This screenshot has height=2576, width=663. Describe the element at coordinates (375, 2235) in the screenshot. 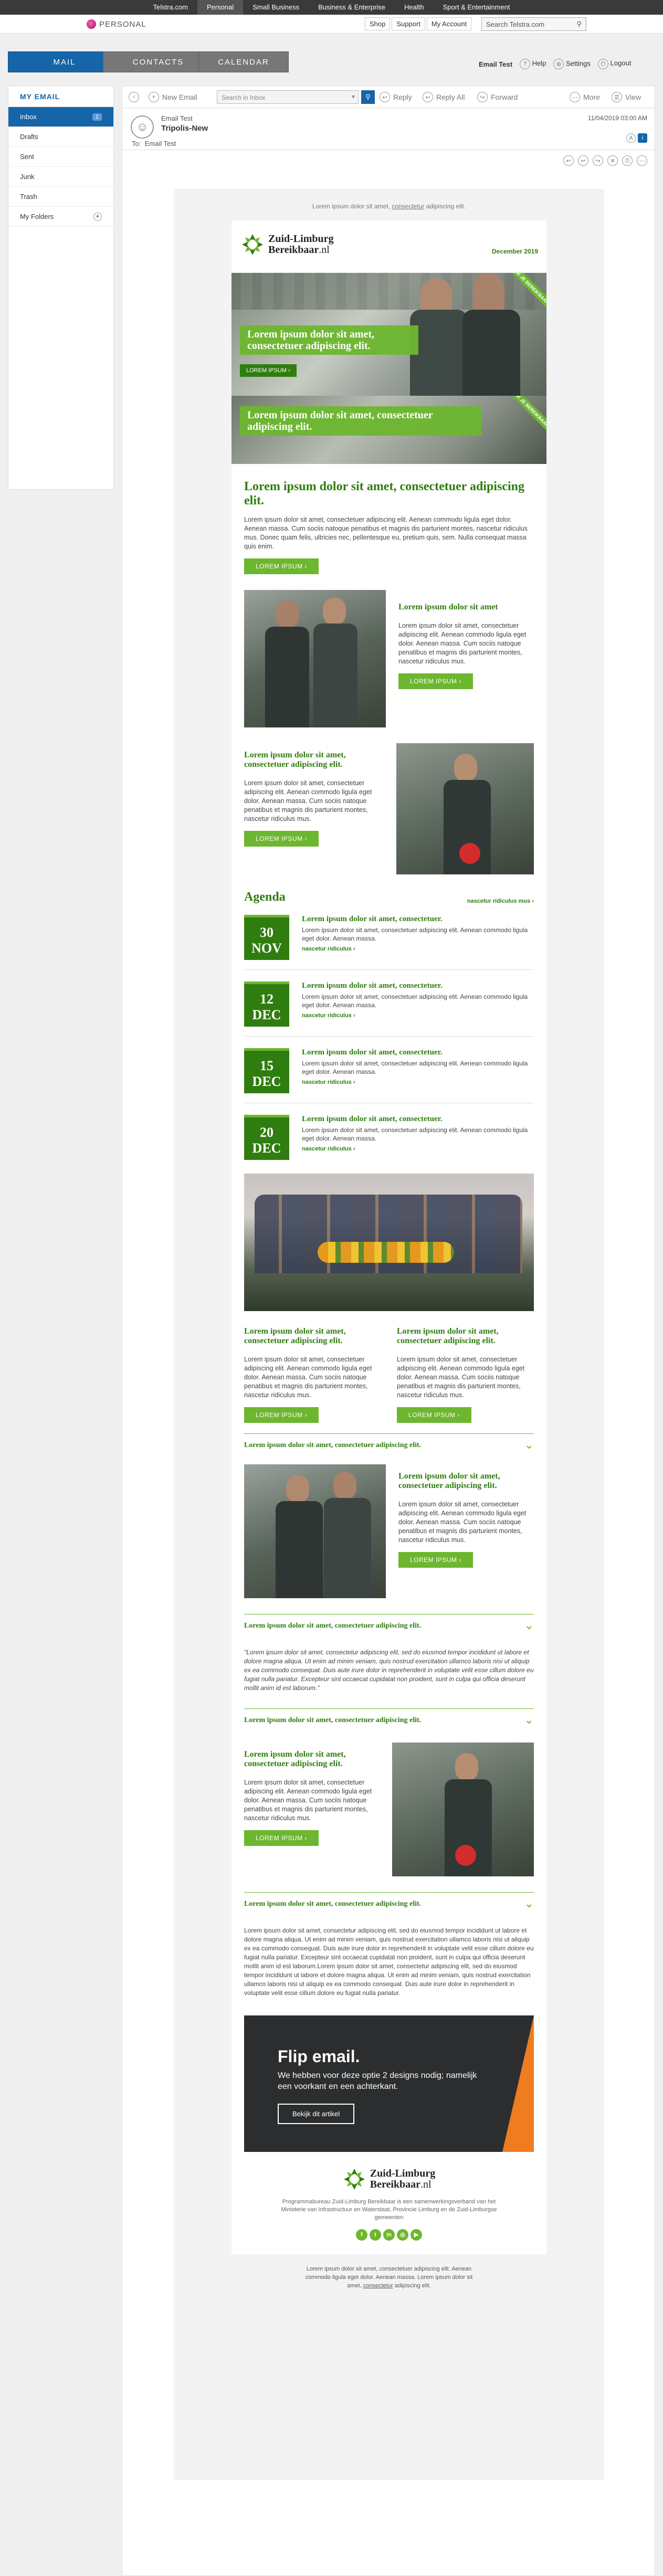

I see `twitter-icon: t` at that location.